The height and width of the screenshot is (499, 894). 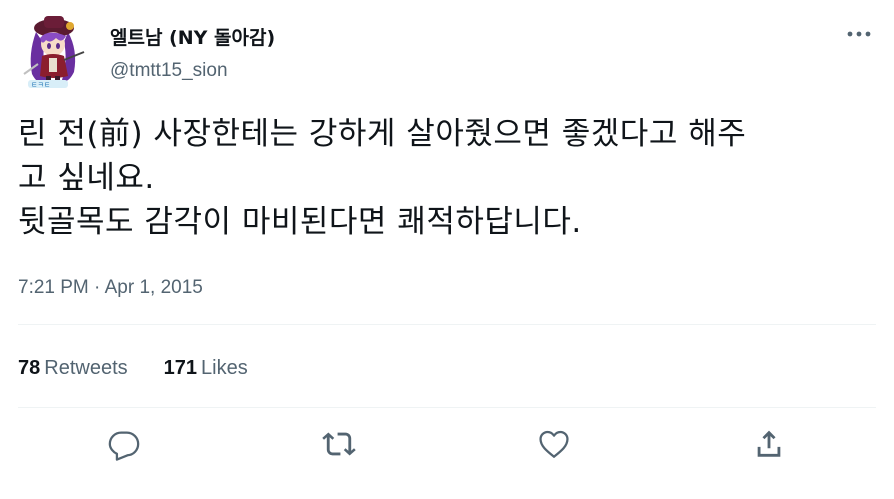 I want to click on retweets-count: 78, so click(x=29, y=368).